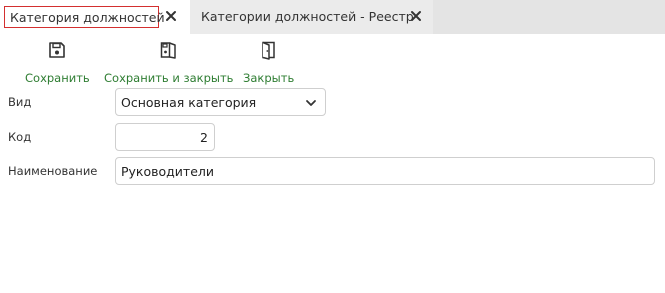  What do you see at coordinates (169, 52) in the screenshot?
I see `save-and-close-icon` at bounding box center [169, 52].